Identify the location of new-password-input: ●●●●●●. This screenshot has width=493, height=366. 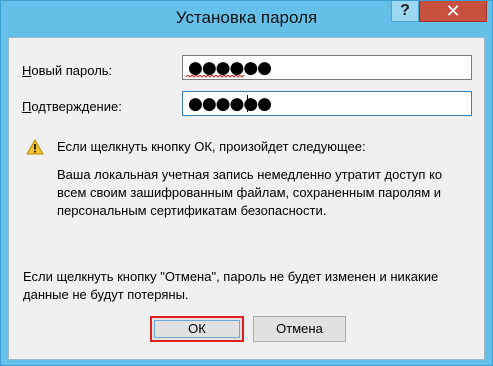
(327, 67).